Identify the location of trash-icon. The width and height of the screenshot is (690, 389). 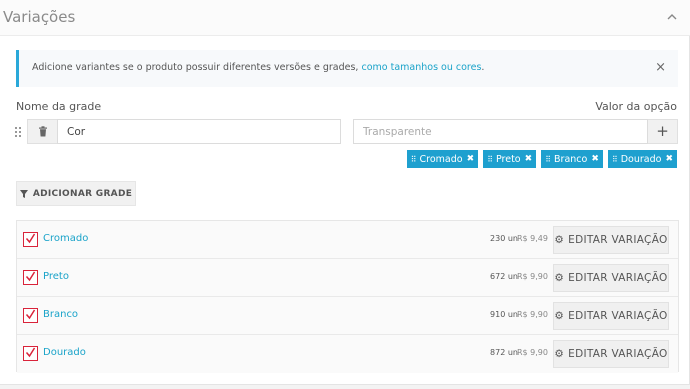
(43, 131).